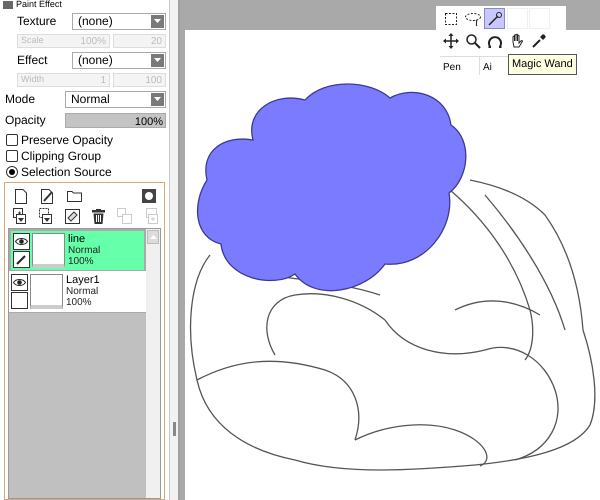 The image size is (600, 500). What do you see at coordinates (20, 216) in the screenshot?
I see `merge-down-icon` at bounding box center [20, 216].